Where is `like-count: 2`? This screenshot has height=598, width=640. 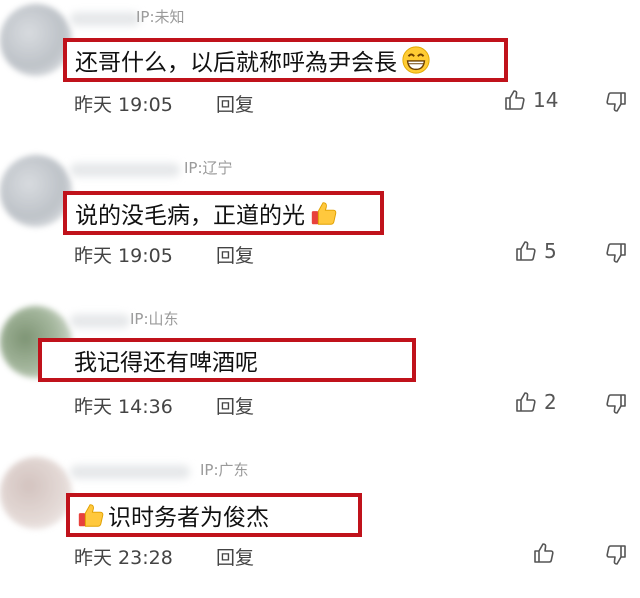
like-count: 2 is located at coordinates (550, 402).